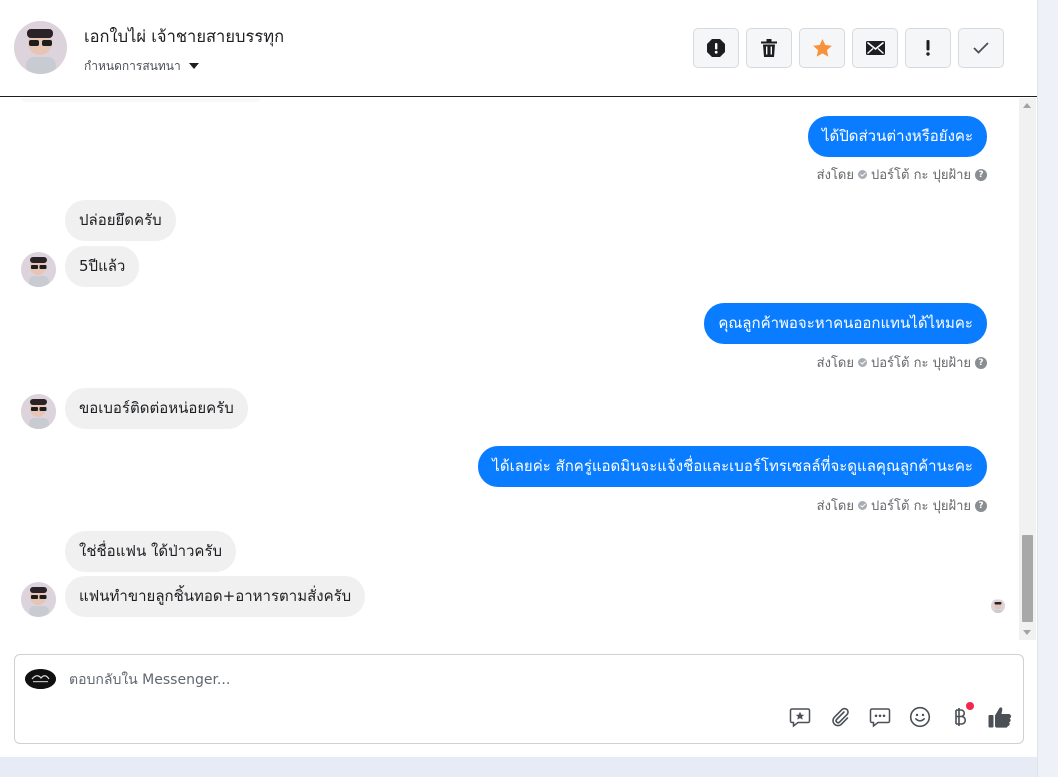  What do you see at coordinates (1027, 632) in the screenshot?
I see `scroll-down-arrow-icon` at bounding box center [1027, 632].